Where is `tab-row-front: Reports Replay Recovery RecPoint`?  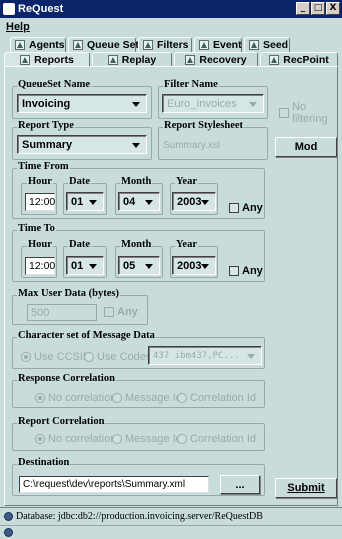
tab-row-front: Reports Replay Recovery RecPoint is located at coordinates (172, 59).